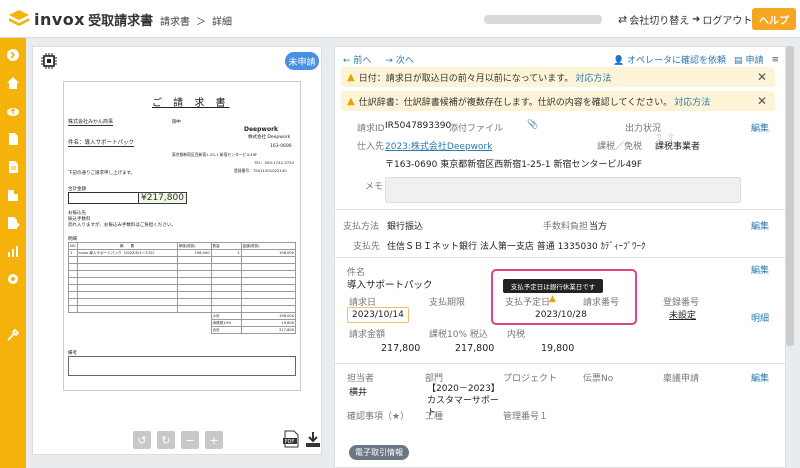 The image size is (800, 468). What do you see at coordinates (515, 102) in the screenshot?
I see `alert-journal-text: 仕訳辞書：仕訳辞書候補が複数存在します。仕訳の内容を確認してください。` at bounding box center [515, 102].